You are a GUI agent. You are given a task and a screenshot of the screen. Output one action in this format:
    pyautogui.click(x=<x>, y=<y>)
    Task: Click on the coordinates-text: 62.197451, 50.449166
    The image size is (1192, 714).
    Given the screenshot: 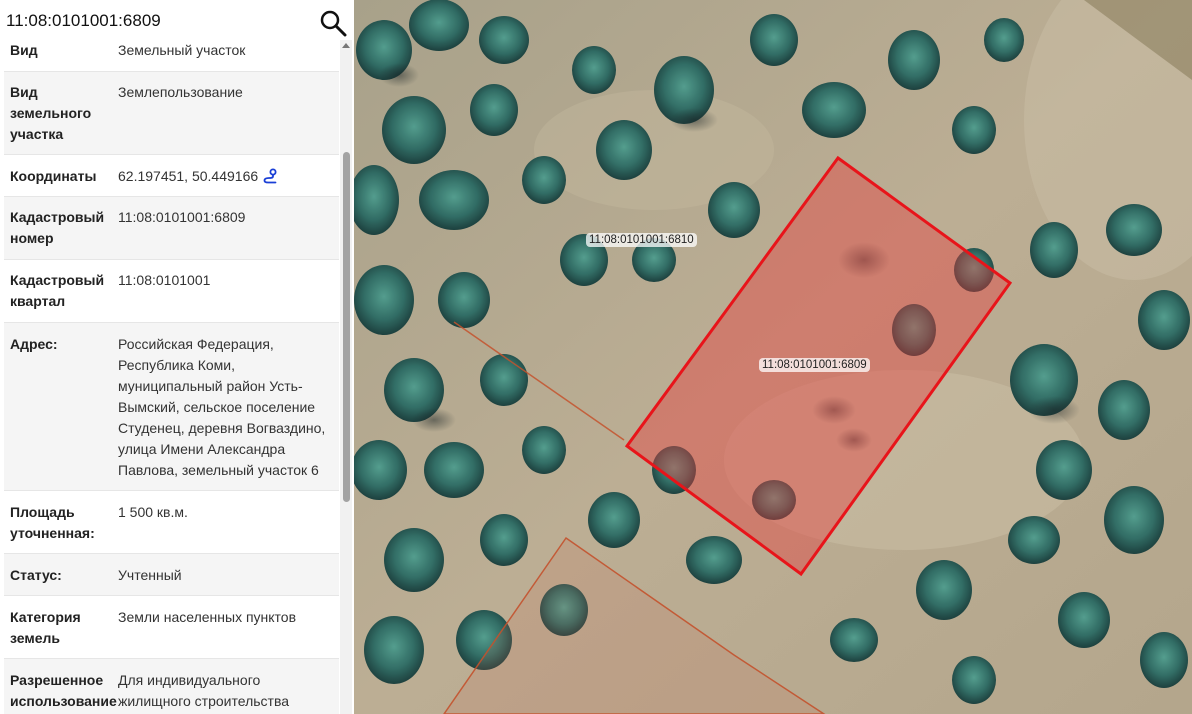 What is the action you would take?
    pyautogui.click(x=188, y=176)
    